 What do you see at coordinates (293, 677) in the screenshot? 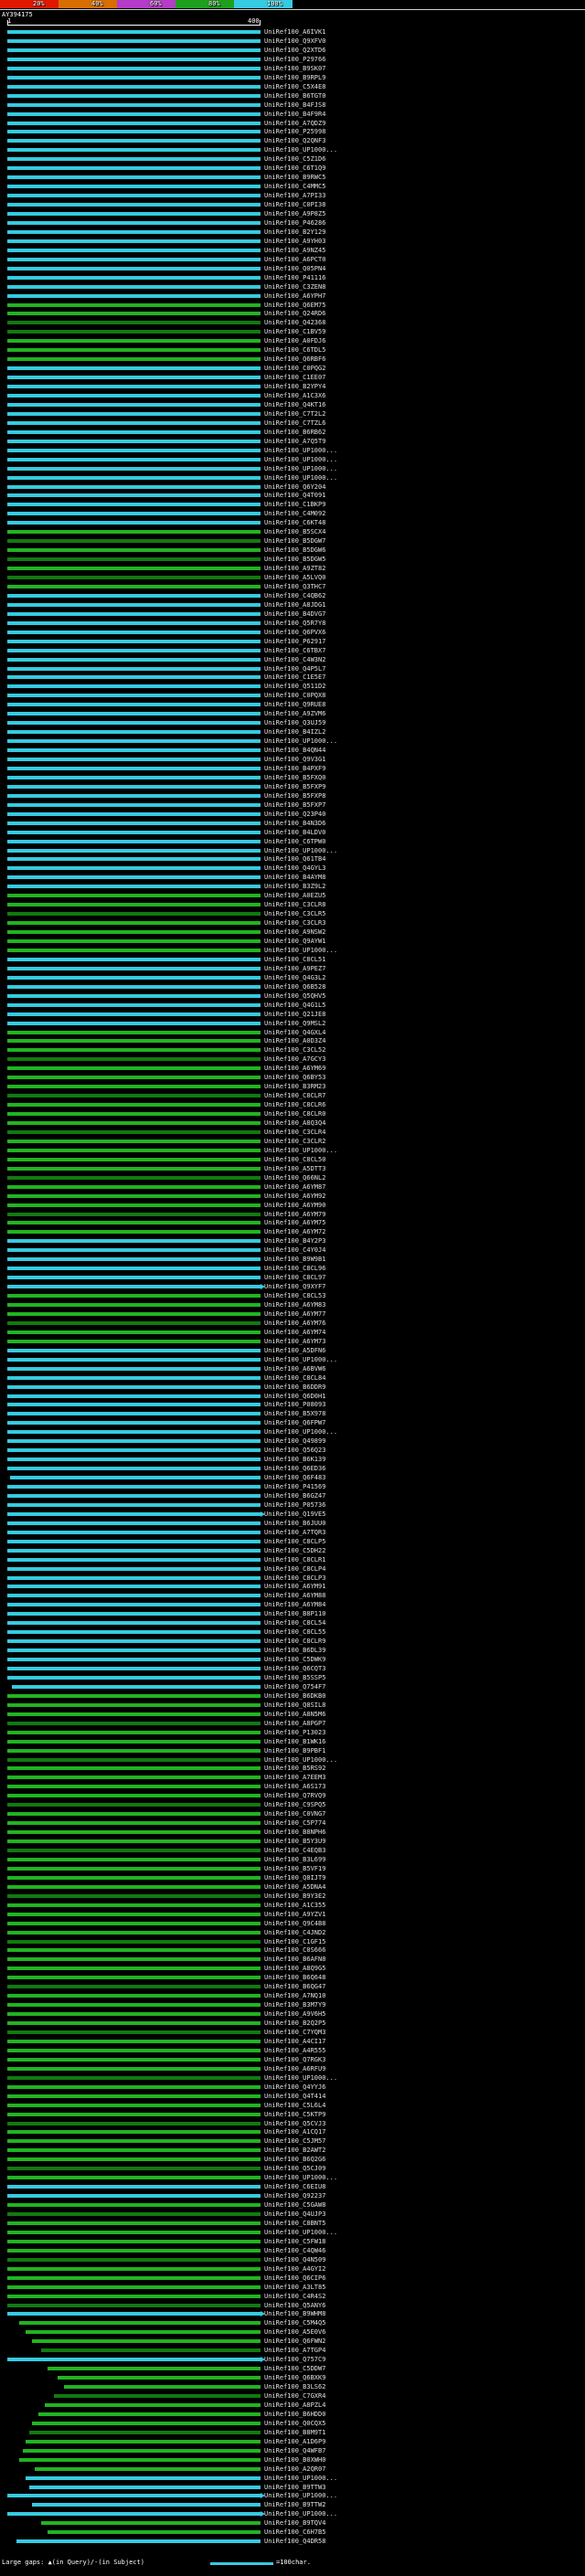
I see `hit-row: UniRef100_C1E5E7` at bounding box center [293, 677].